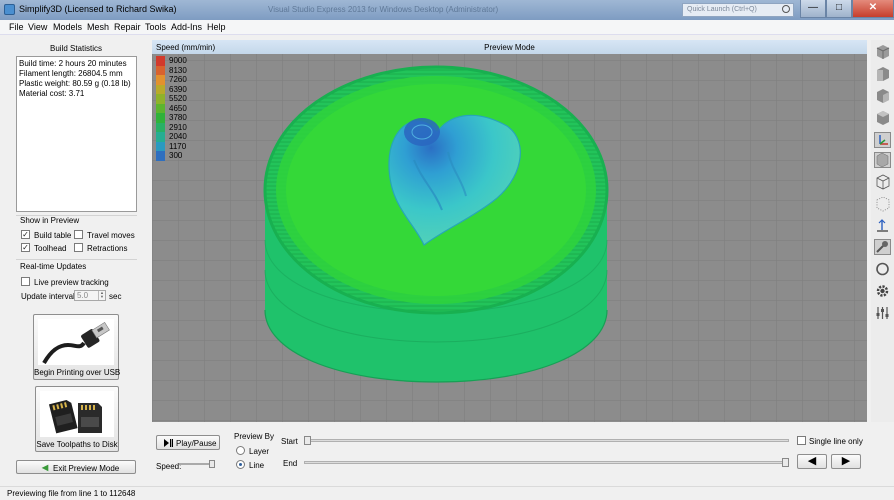 The width and height of the screenshot is (894, 500). Describe the element at coordinates (178, 70) in the screenshot. I see `legend-label: 8130` at that location.